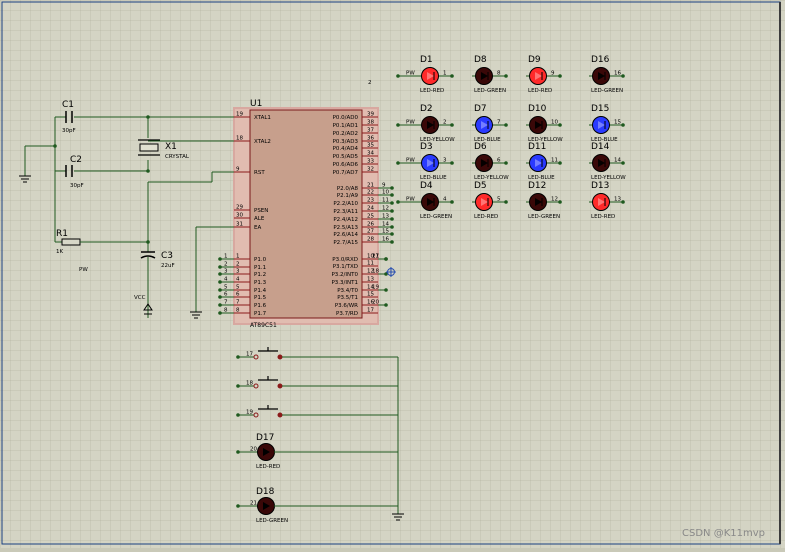  I want to click on led-ref: D10, so click(537, 109).